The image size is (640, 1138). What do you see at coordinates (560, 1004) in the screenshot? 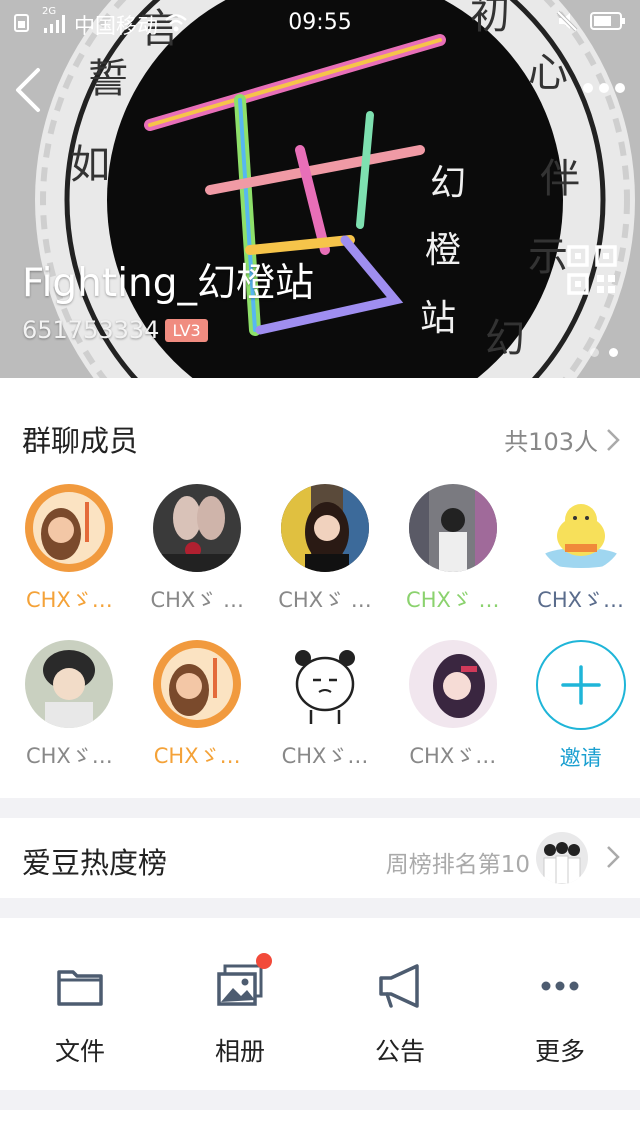
I see `more-actions-button: 更多` at bounding box center [560, 1004].